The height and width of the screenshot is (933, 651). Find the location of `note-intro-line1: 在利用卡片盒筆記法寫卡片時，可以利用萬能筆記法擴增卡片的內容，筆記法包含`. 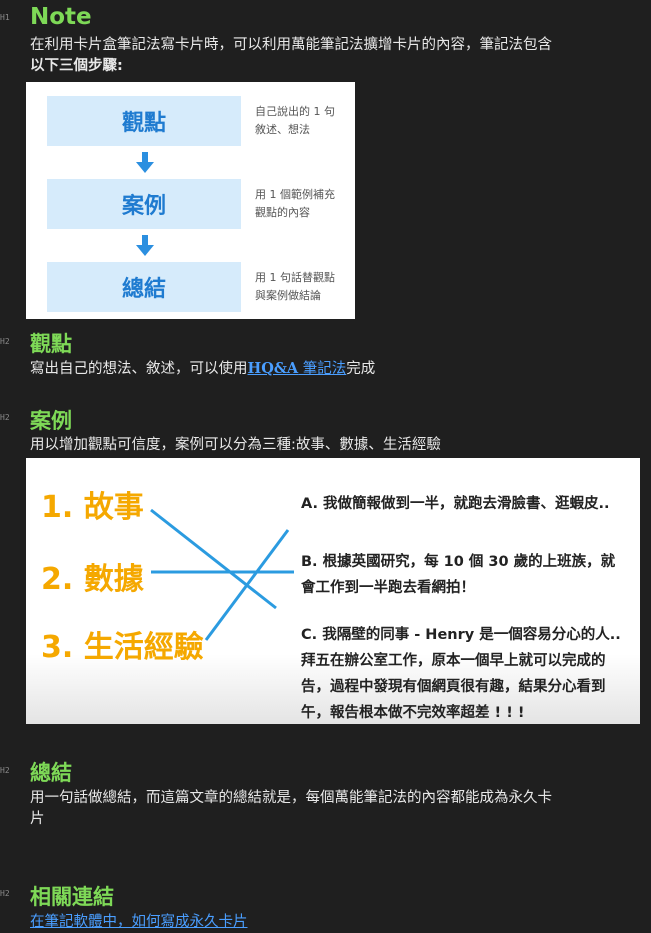

note-intro-line1: 在利用卡片盒筆記法寫卡片時，可以利用萬能筆記法擴增卡片的內容，筆記法包含 is located at coordinates (291, 45).